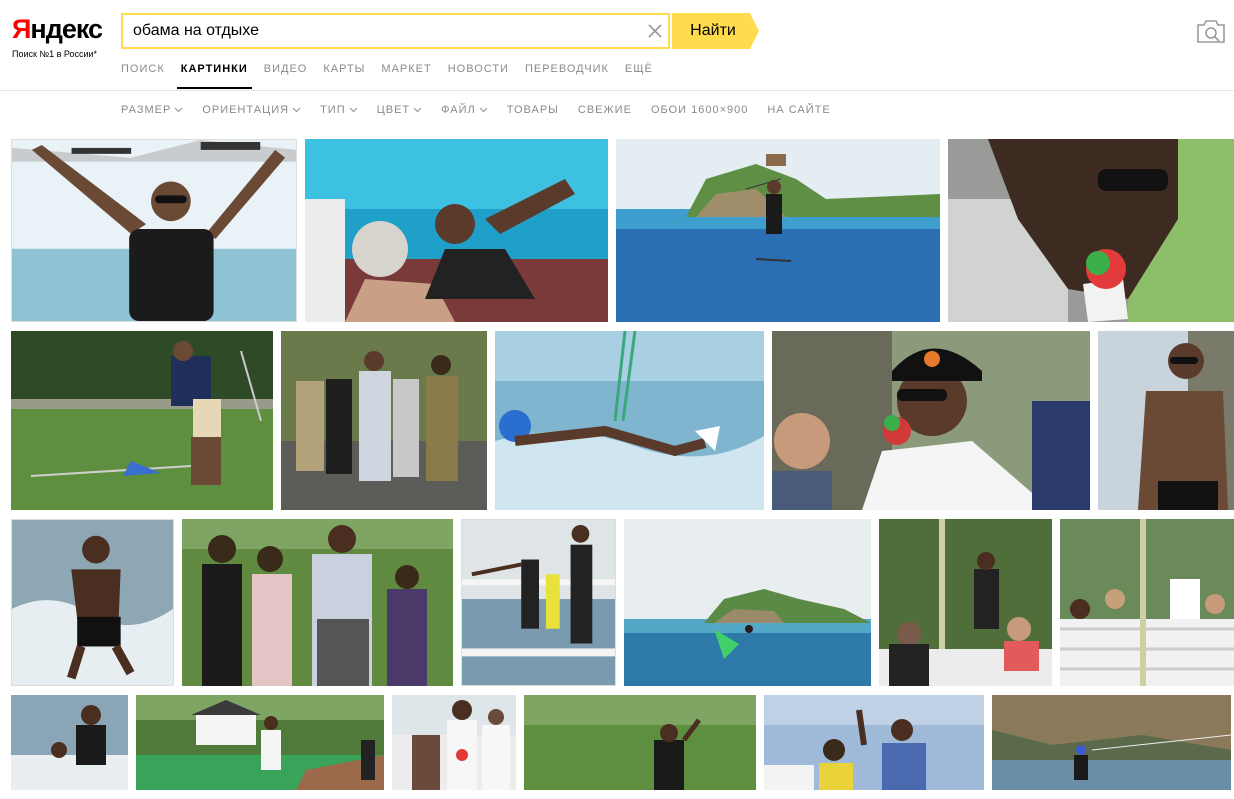  I want to click on filter-wallpapers: Обои 1600×900, so click(699, 110).